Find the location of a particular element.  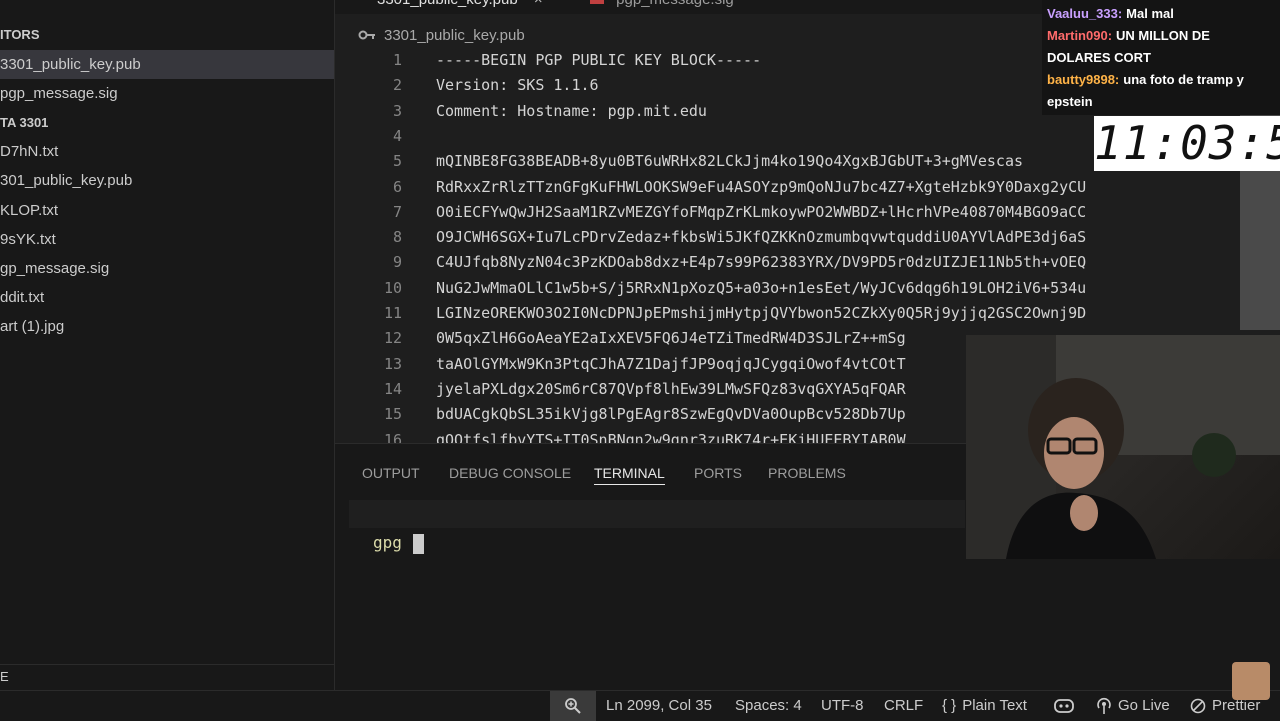

tab-public-key: 3301_public_key.pub × is located at coordinates (460, 6).